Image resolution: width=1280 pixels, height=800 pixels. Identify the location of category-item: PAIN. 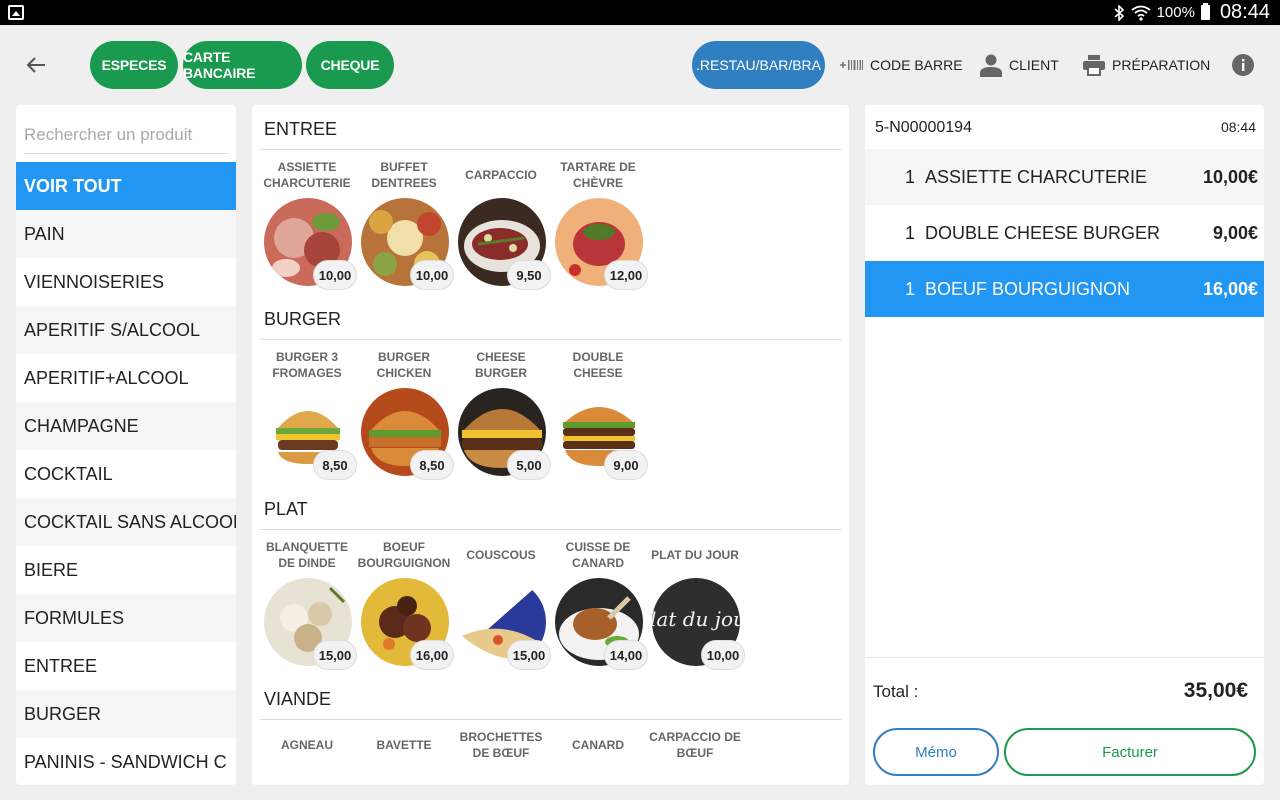
(126, 234).